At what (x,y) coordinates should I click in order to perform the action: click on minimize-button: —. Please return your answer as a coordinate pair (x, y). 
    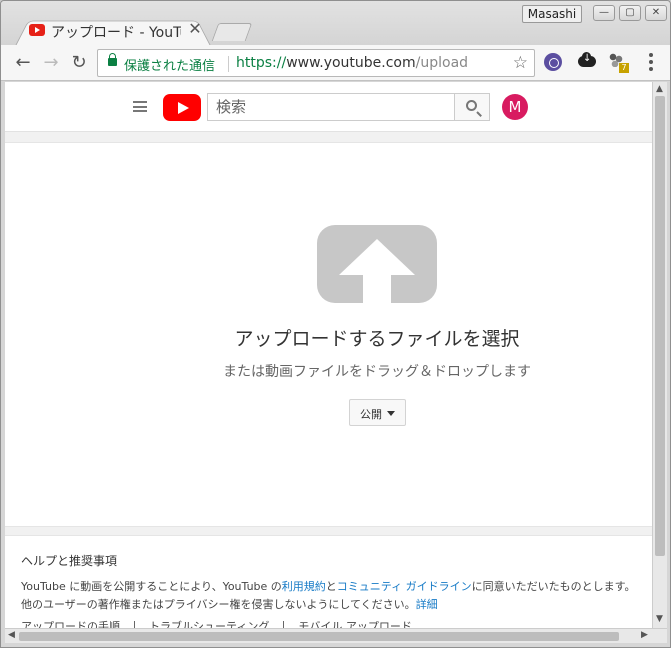
    Looking at the image, I should click on (604, 13).